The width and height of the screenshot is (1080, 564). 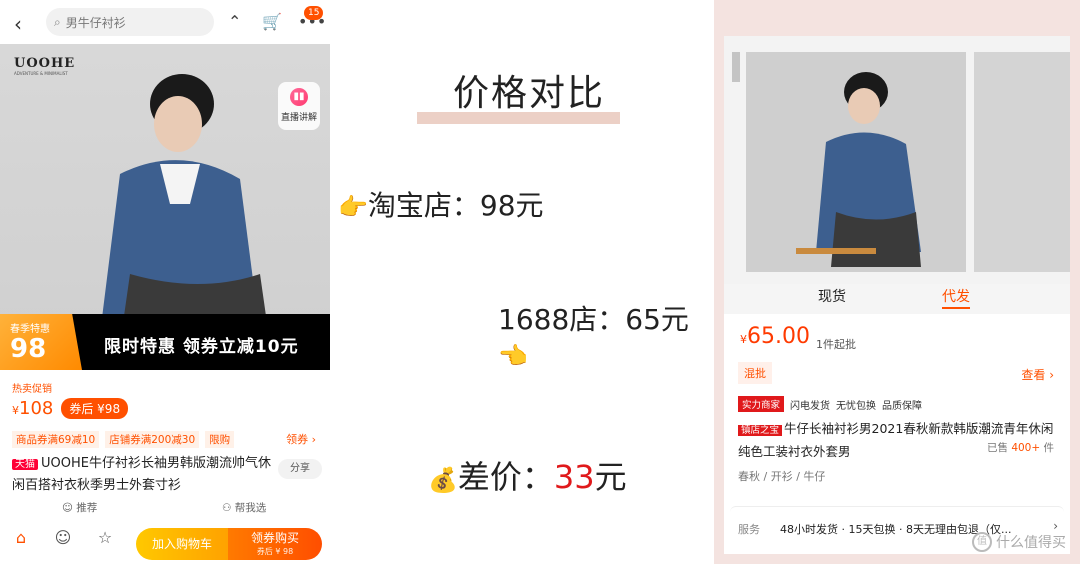 What do you see at coordinates (234, 21) in the screenshot?
I see `share-icon: ⌃` at bounding box center [234, 21].